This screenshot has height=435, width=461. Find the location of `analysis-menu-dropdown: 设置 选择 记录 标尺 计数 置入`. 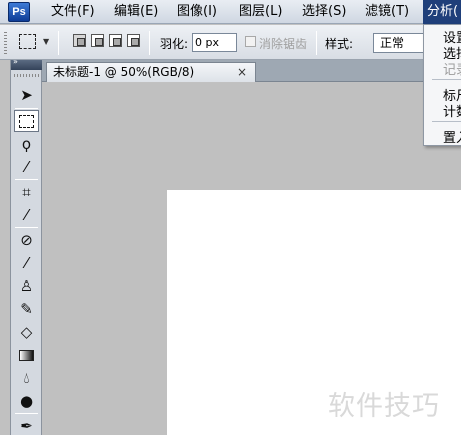

analysis-menu-dropdown: 设置 选择 记录 标尺 计数 置入 is located at coordinates (442, 85).